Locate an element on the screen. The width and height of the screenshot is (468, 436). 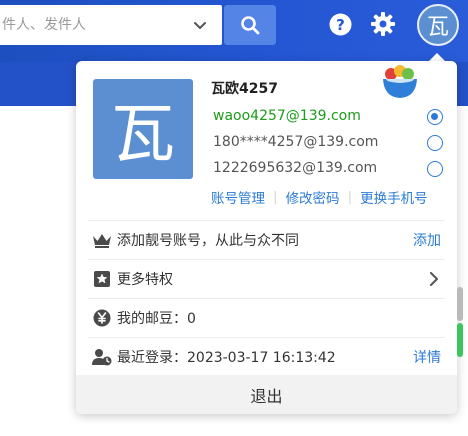
star-badge-icon is located at coordinates (102, 279).